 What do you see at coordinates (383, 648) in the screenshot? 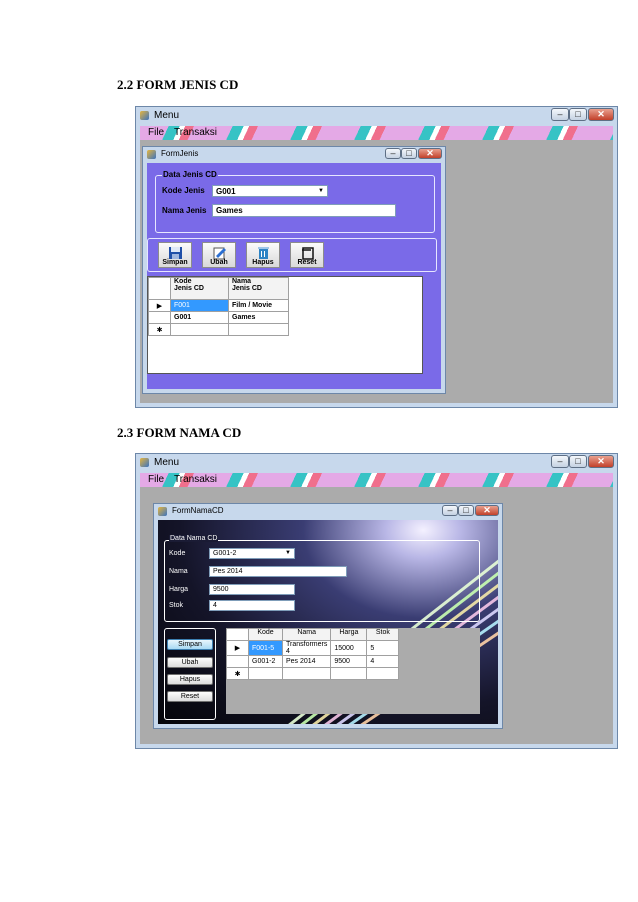
I see `grid-cell: 5` at bounding box center [383, 648].